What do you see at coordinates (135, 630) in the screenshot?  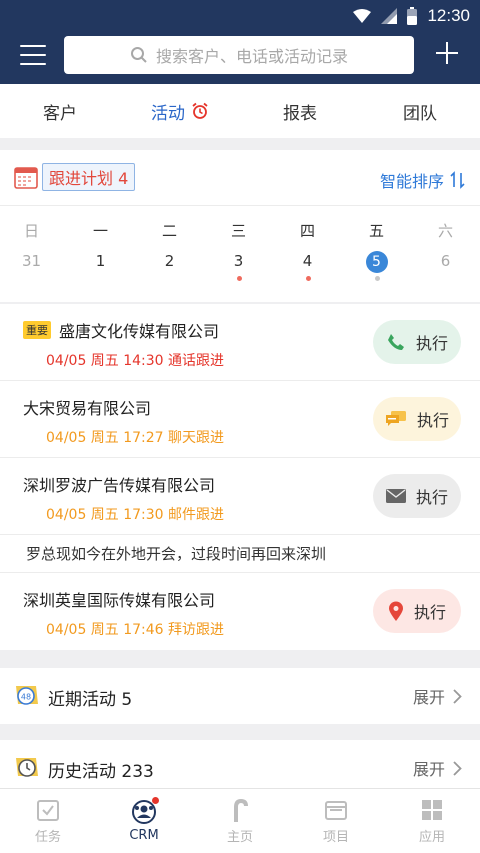 I see `activity-detail: 04/05 周五 17:46 拜访跟进` at bounding box center [135, 630].